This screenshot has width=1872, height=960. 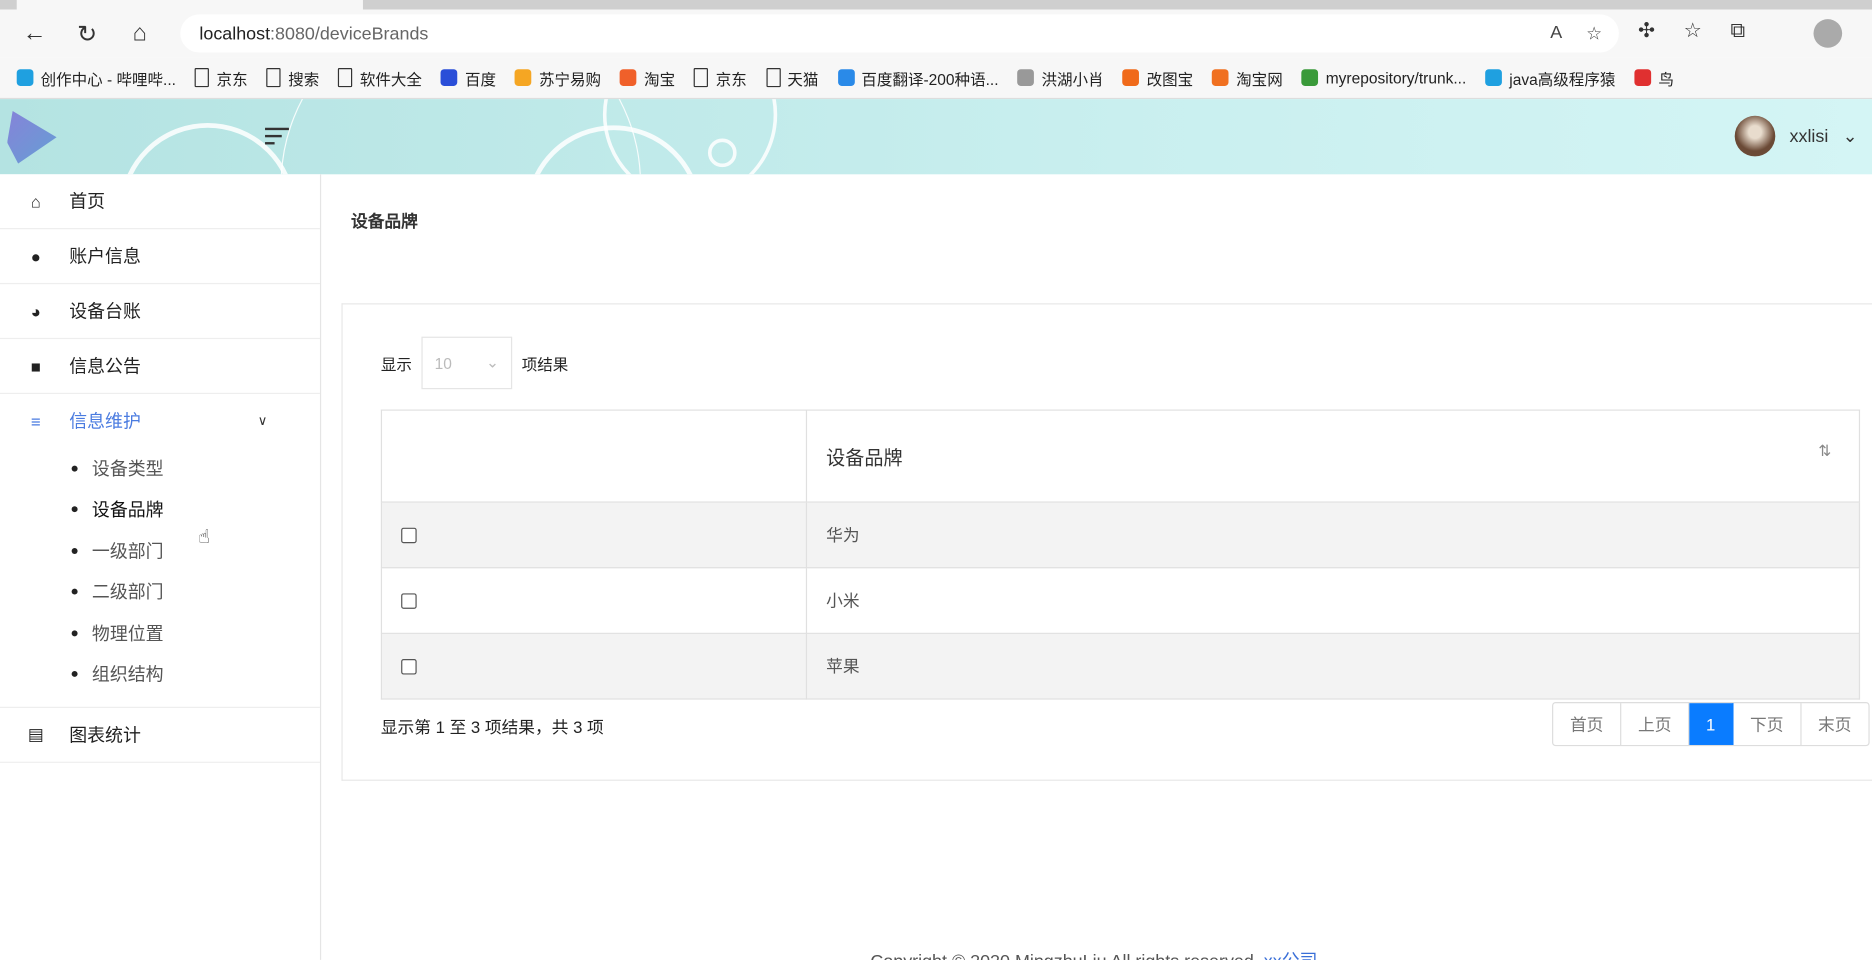 What do you see at coordinates (87, 34) in the screenshot?
I see `refresh-icon: ↻` at bounding box center [87, 34].